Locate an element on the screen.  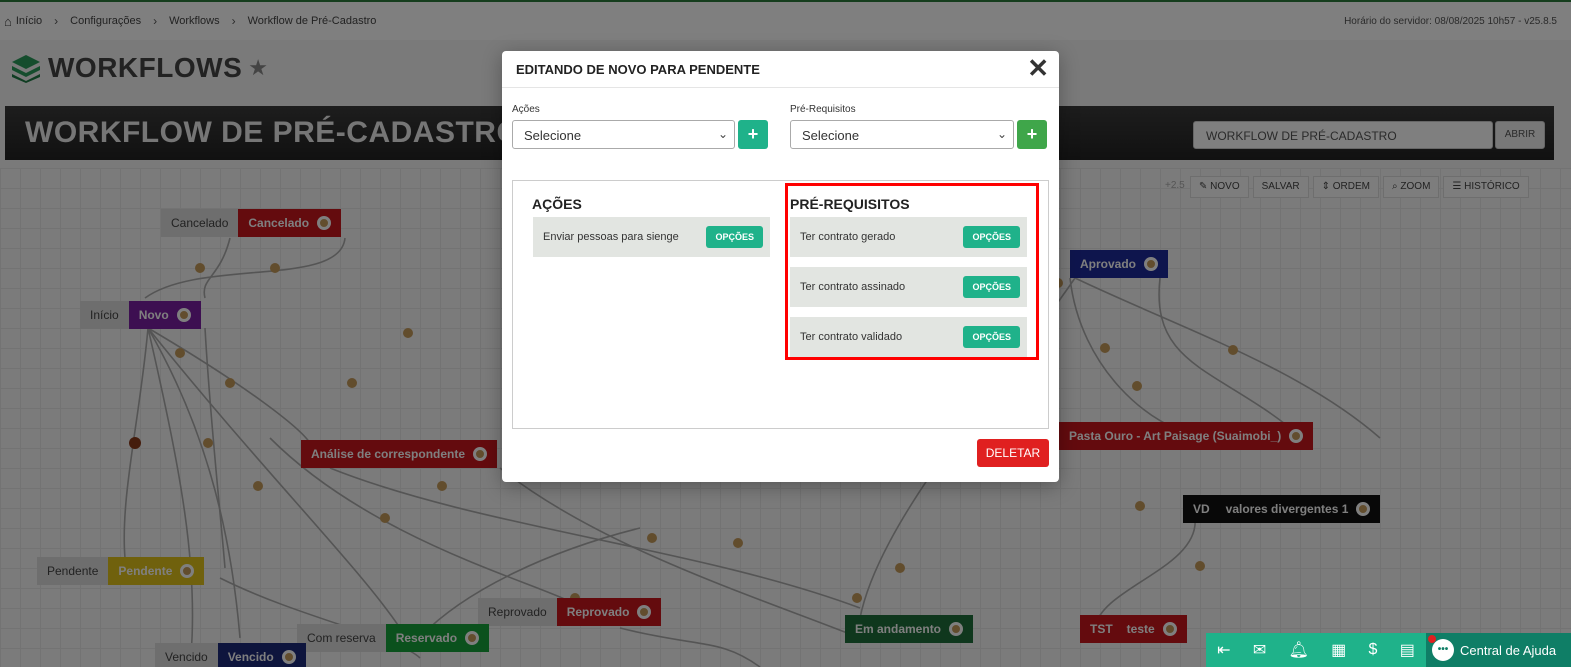
calculator-icon: ▤ is located at coordinates (1407, 650).